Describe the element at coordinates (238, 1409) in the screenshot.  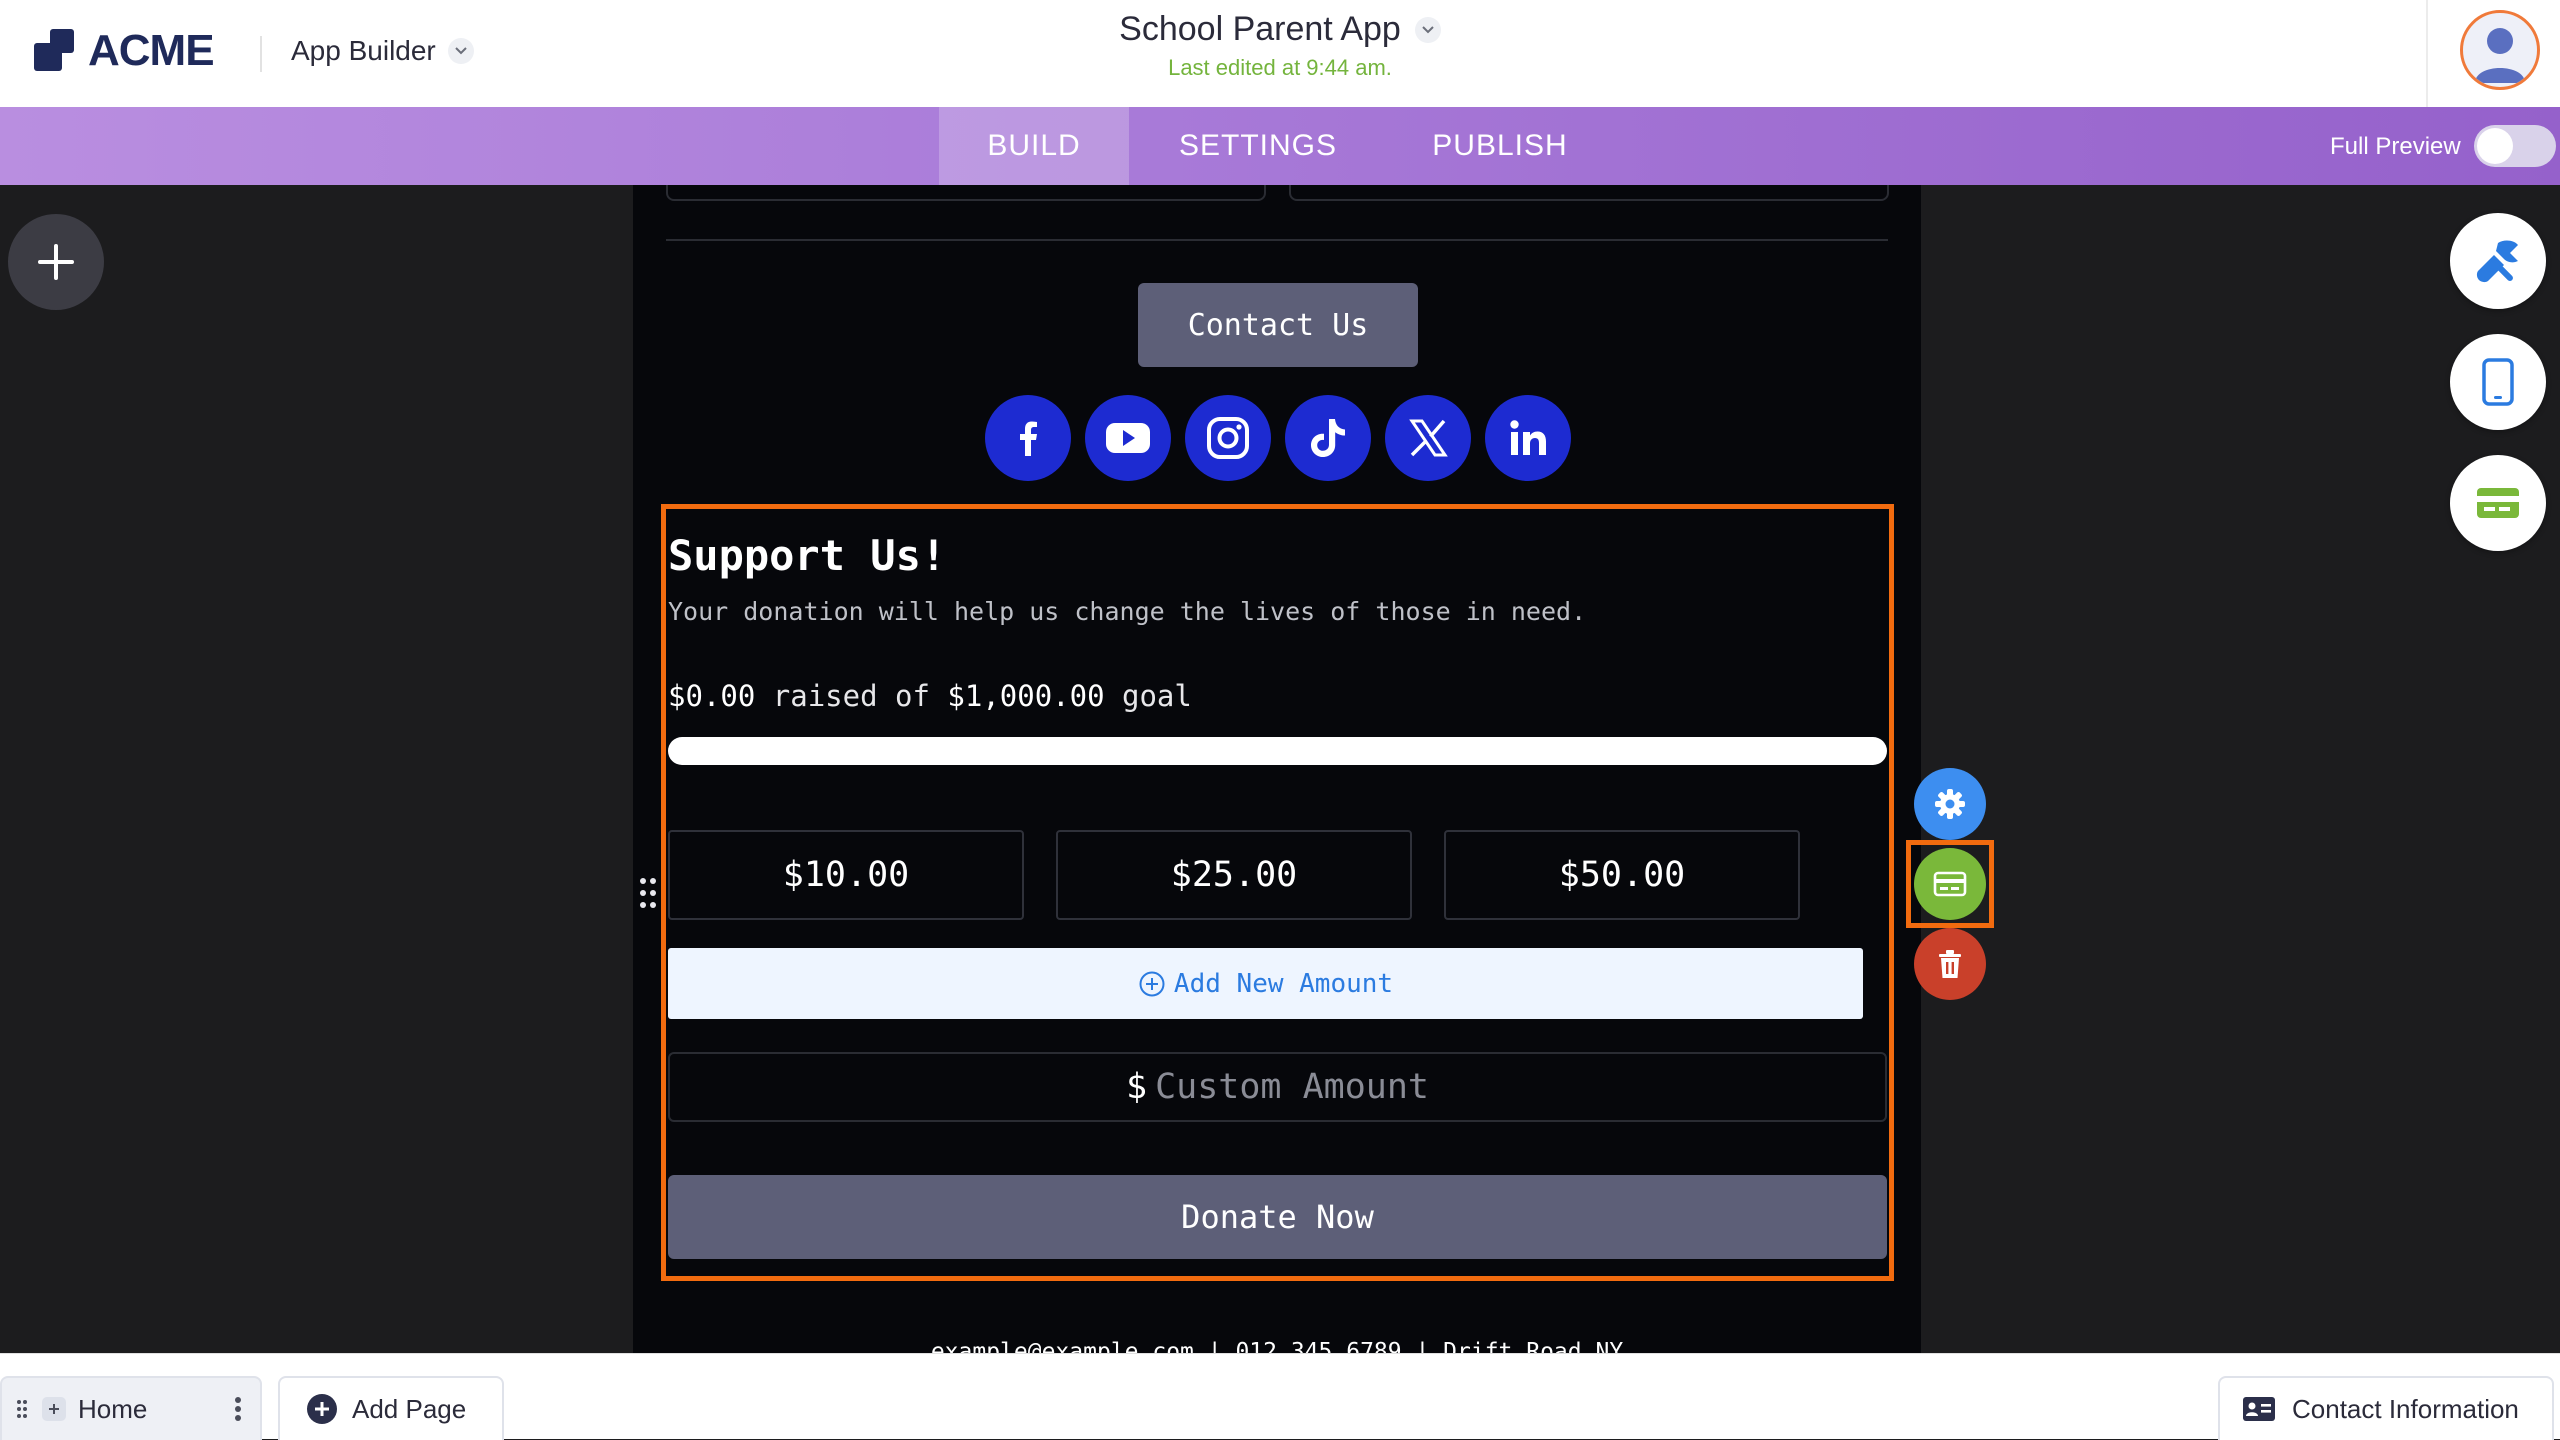
I see `more-options-icon` at that location.